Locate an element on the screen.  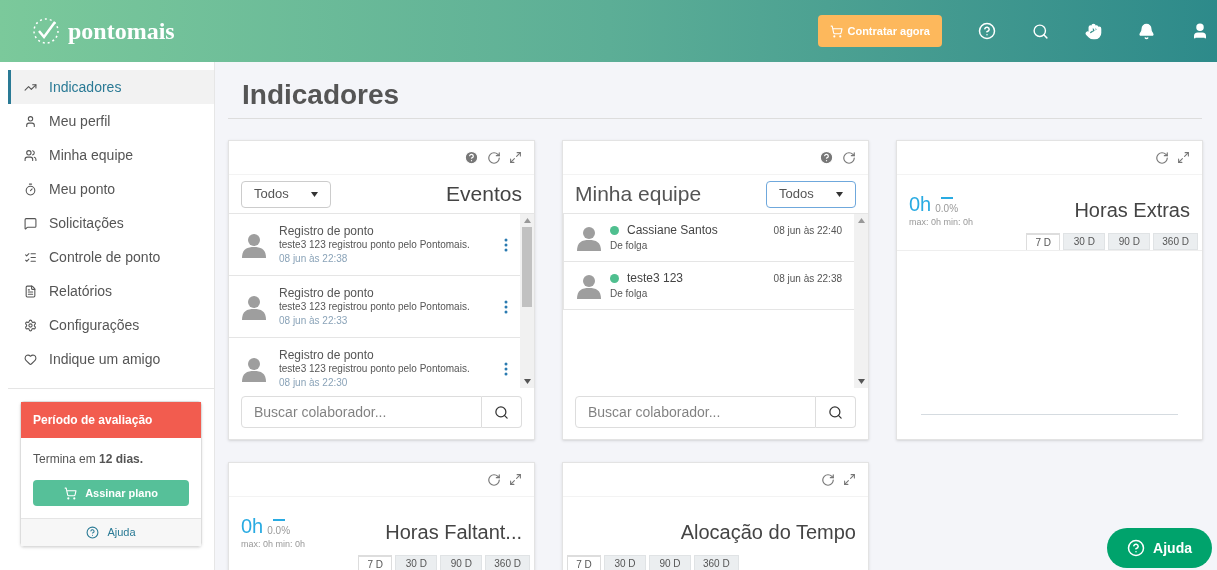
checklist-icon is located at coordinates (30, 257).